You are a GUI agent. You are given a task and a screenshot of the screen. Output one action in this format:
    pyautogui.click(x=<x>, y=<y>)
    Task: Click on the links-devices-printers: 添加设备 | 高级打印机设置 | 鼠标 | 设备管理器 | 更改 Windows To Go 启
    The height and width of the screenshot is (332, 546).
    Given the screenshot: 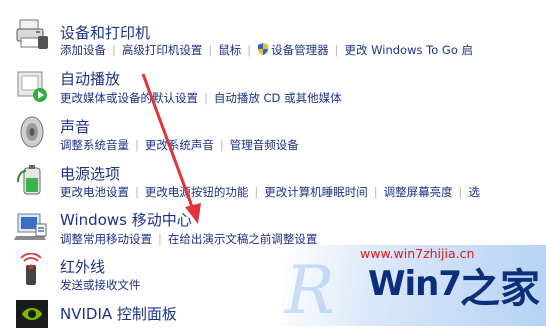 What is the action you would take?
    pyautogui.click(x=267, y=50)
    